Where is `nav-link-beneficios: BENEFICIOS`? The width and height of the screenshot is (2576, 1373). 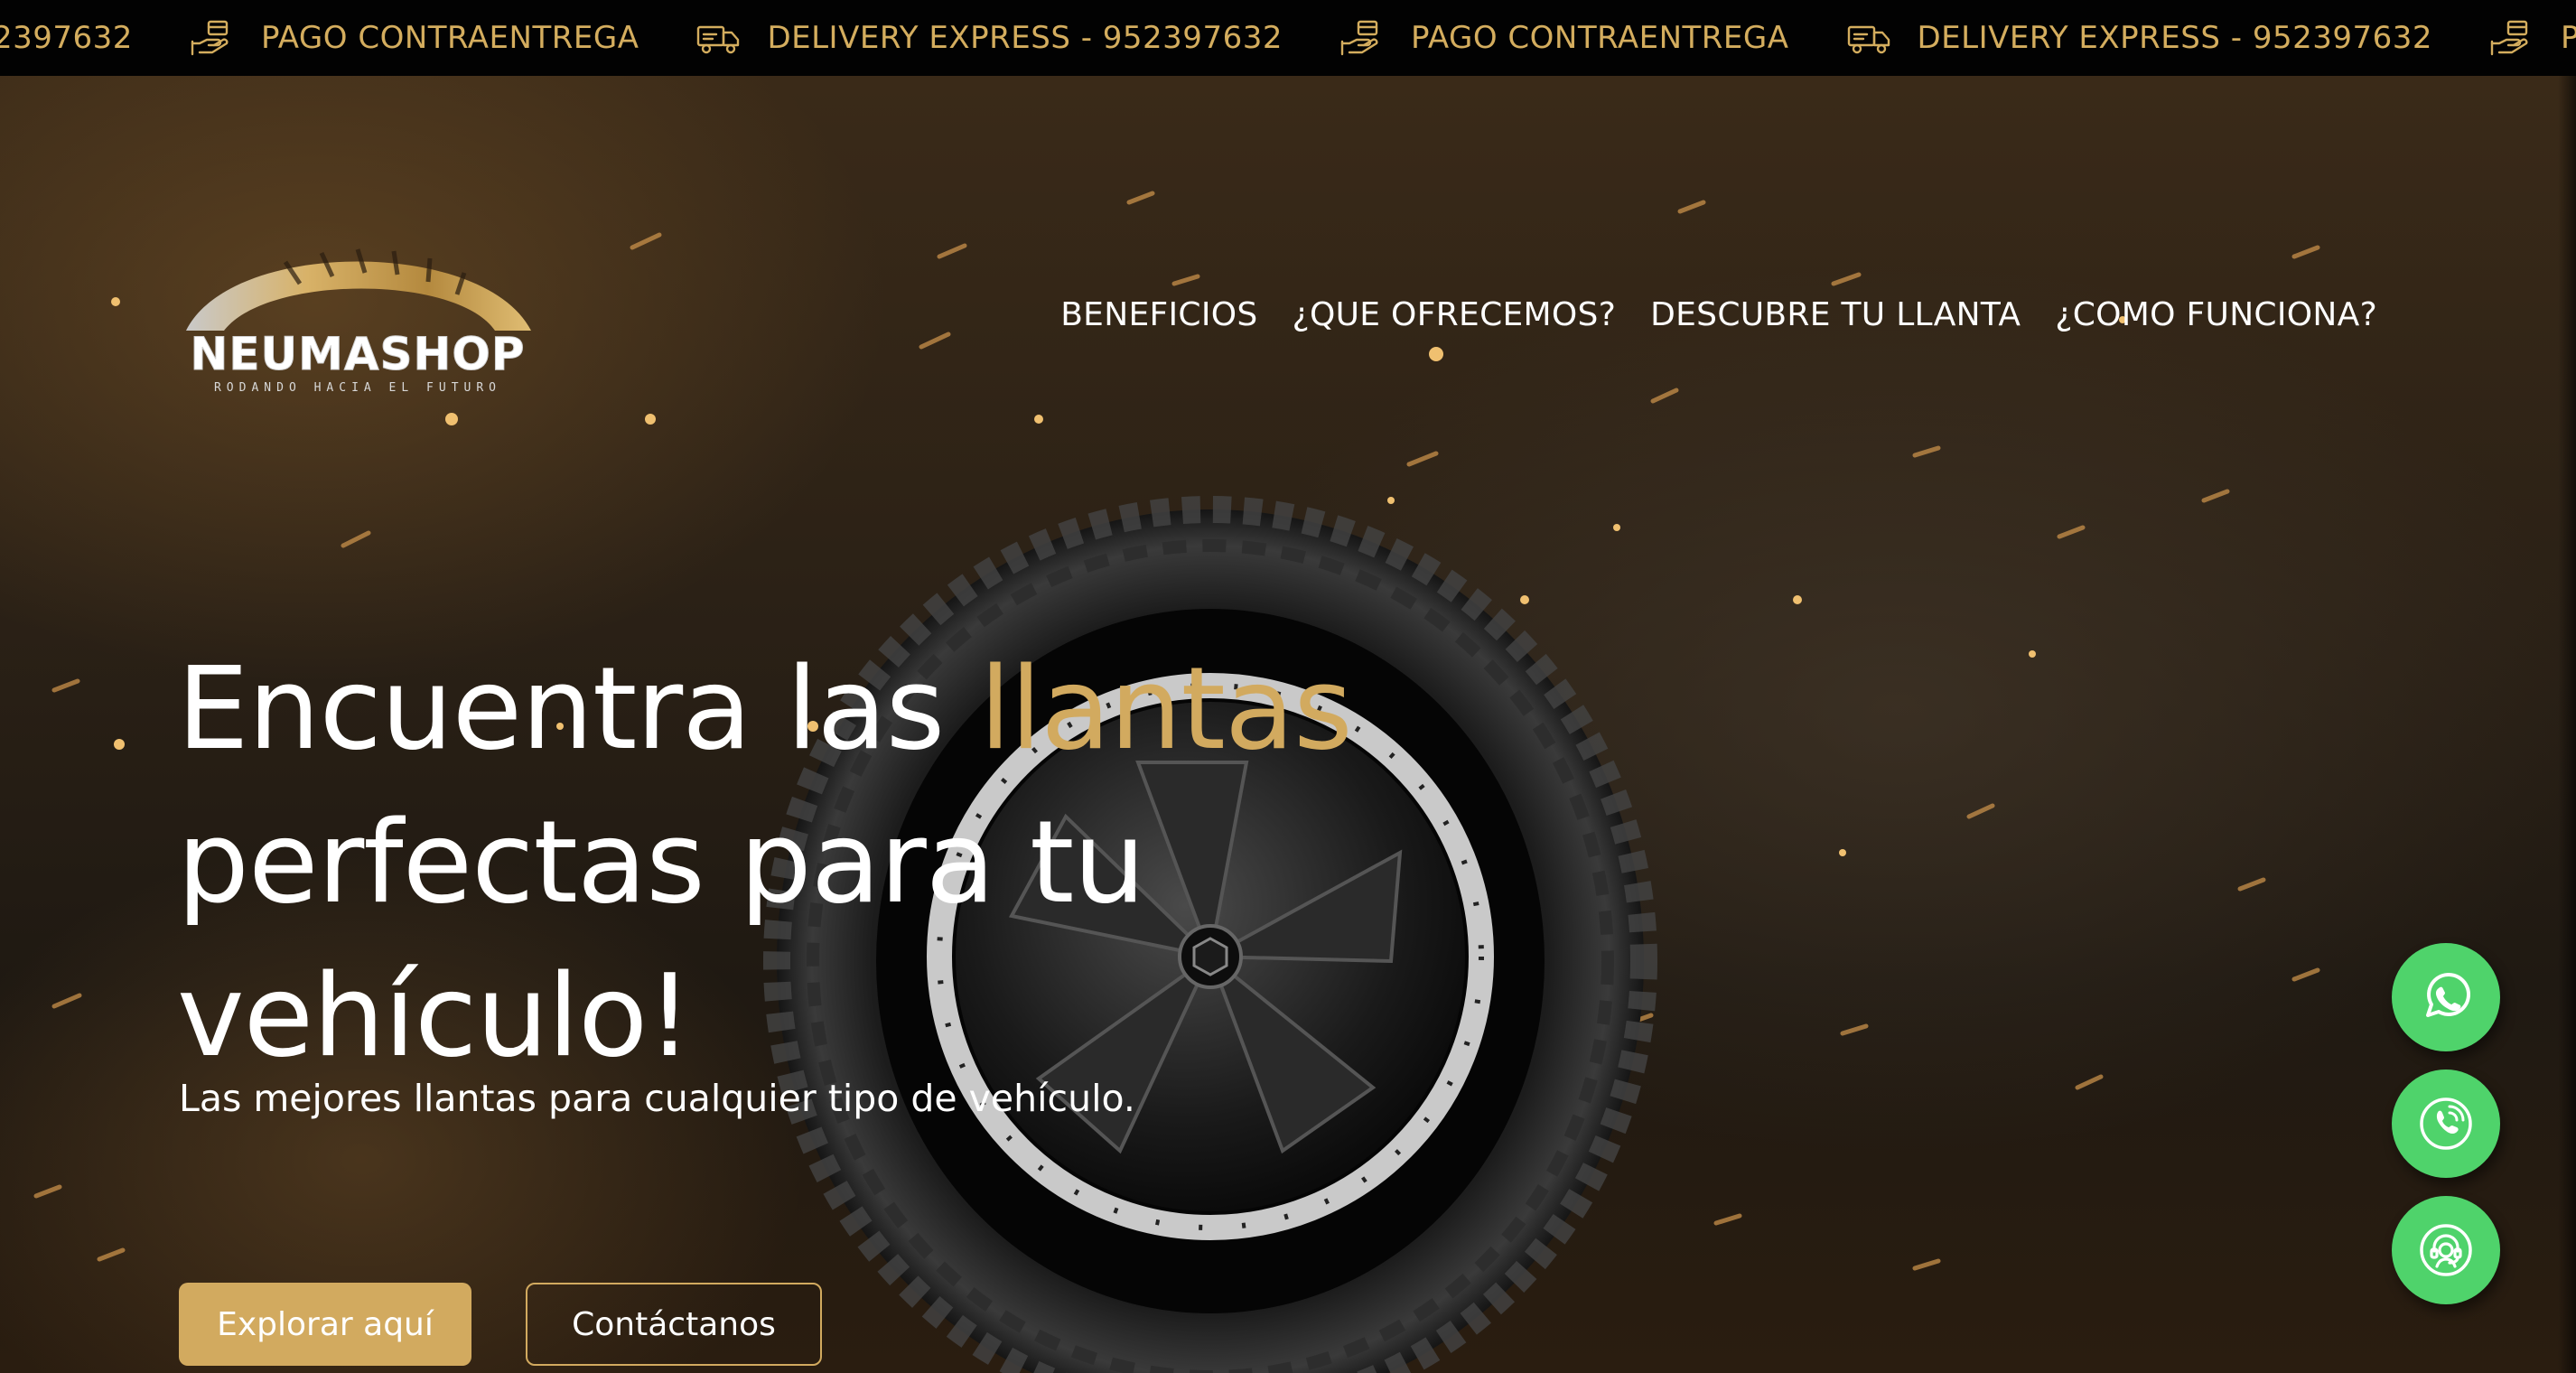 nav-link-beneficios: BENEFICIOS is located at coordinates (1158, 314).